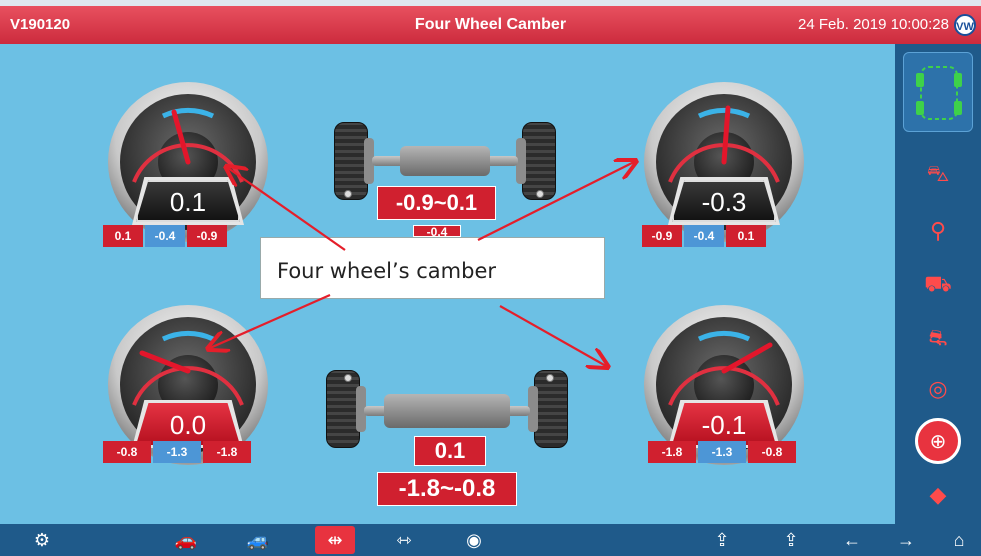  I want to click on car-side-button: 🚗, so click(186, 540).